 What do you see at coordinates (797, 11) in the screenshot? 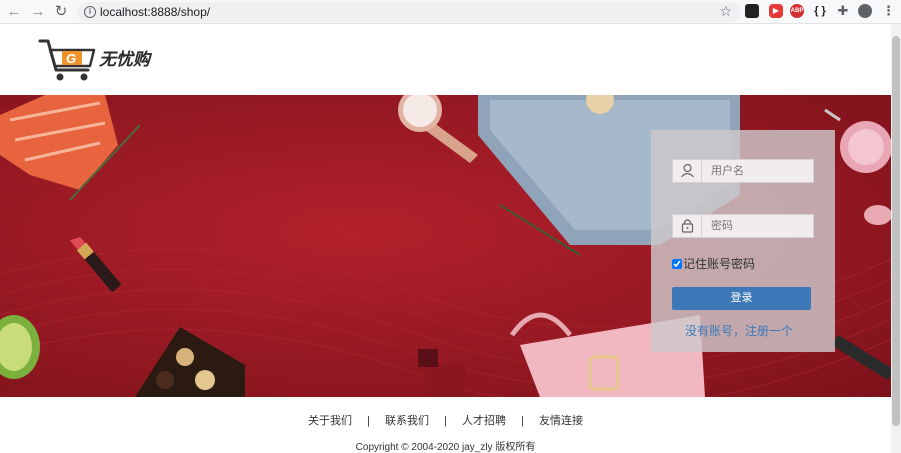
I see `abp-icon: ABP` at bounding box center [797, 11].